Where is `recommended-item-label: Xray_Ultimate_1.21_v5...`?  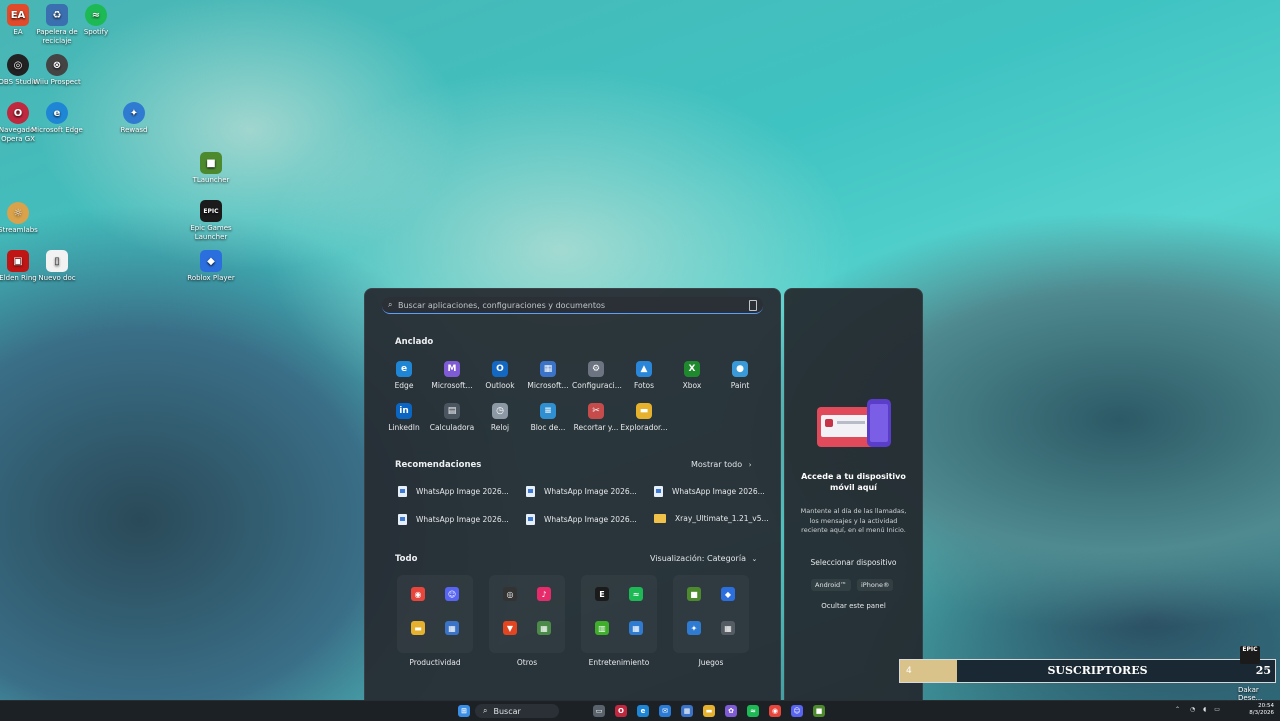
recommended-item-label: Xray_Ultimate_1.21_v5... is located at coordinates (722, 518).